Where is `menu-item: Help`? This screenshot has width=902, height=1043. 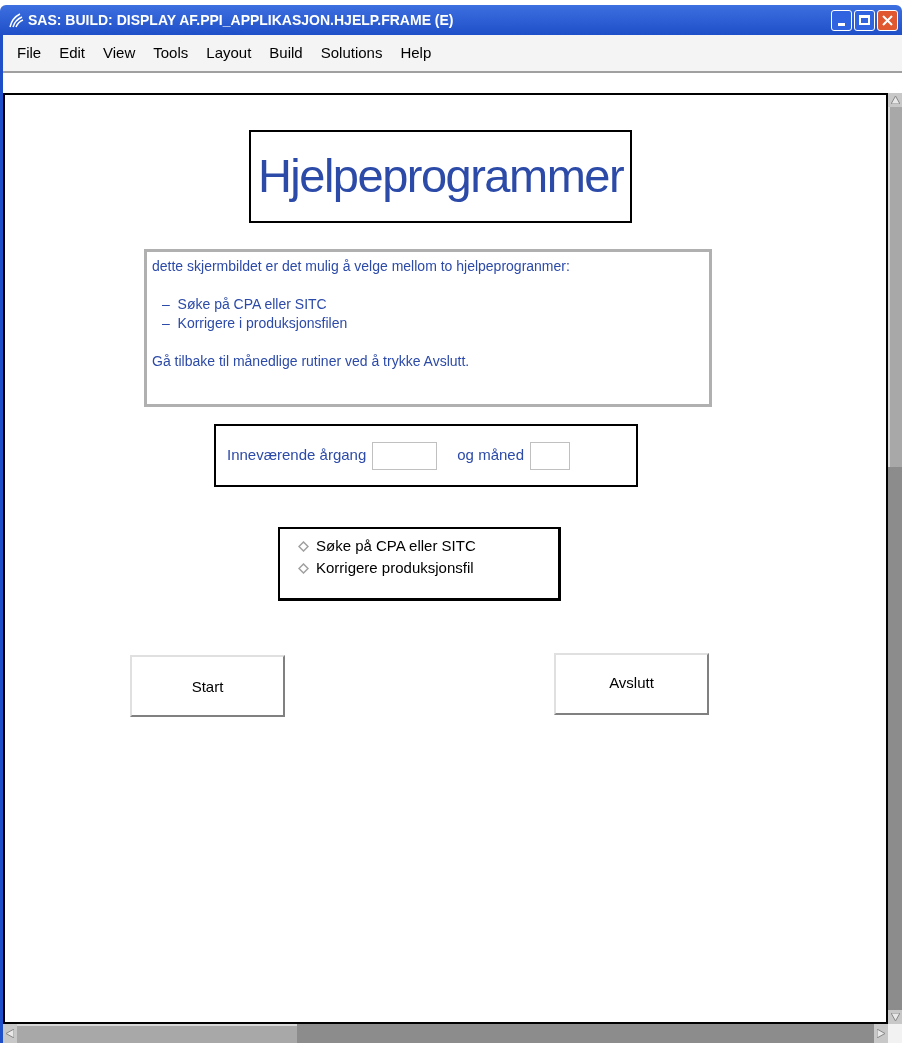 menu-item: Help is located at coordinates (416, 53).